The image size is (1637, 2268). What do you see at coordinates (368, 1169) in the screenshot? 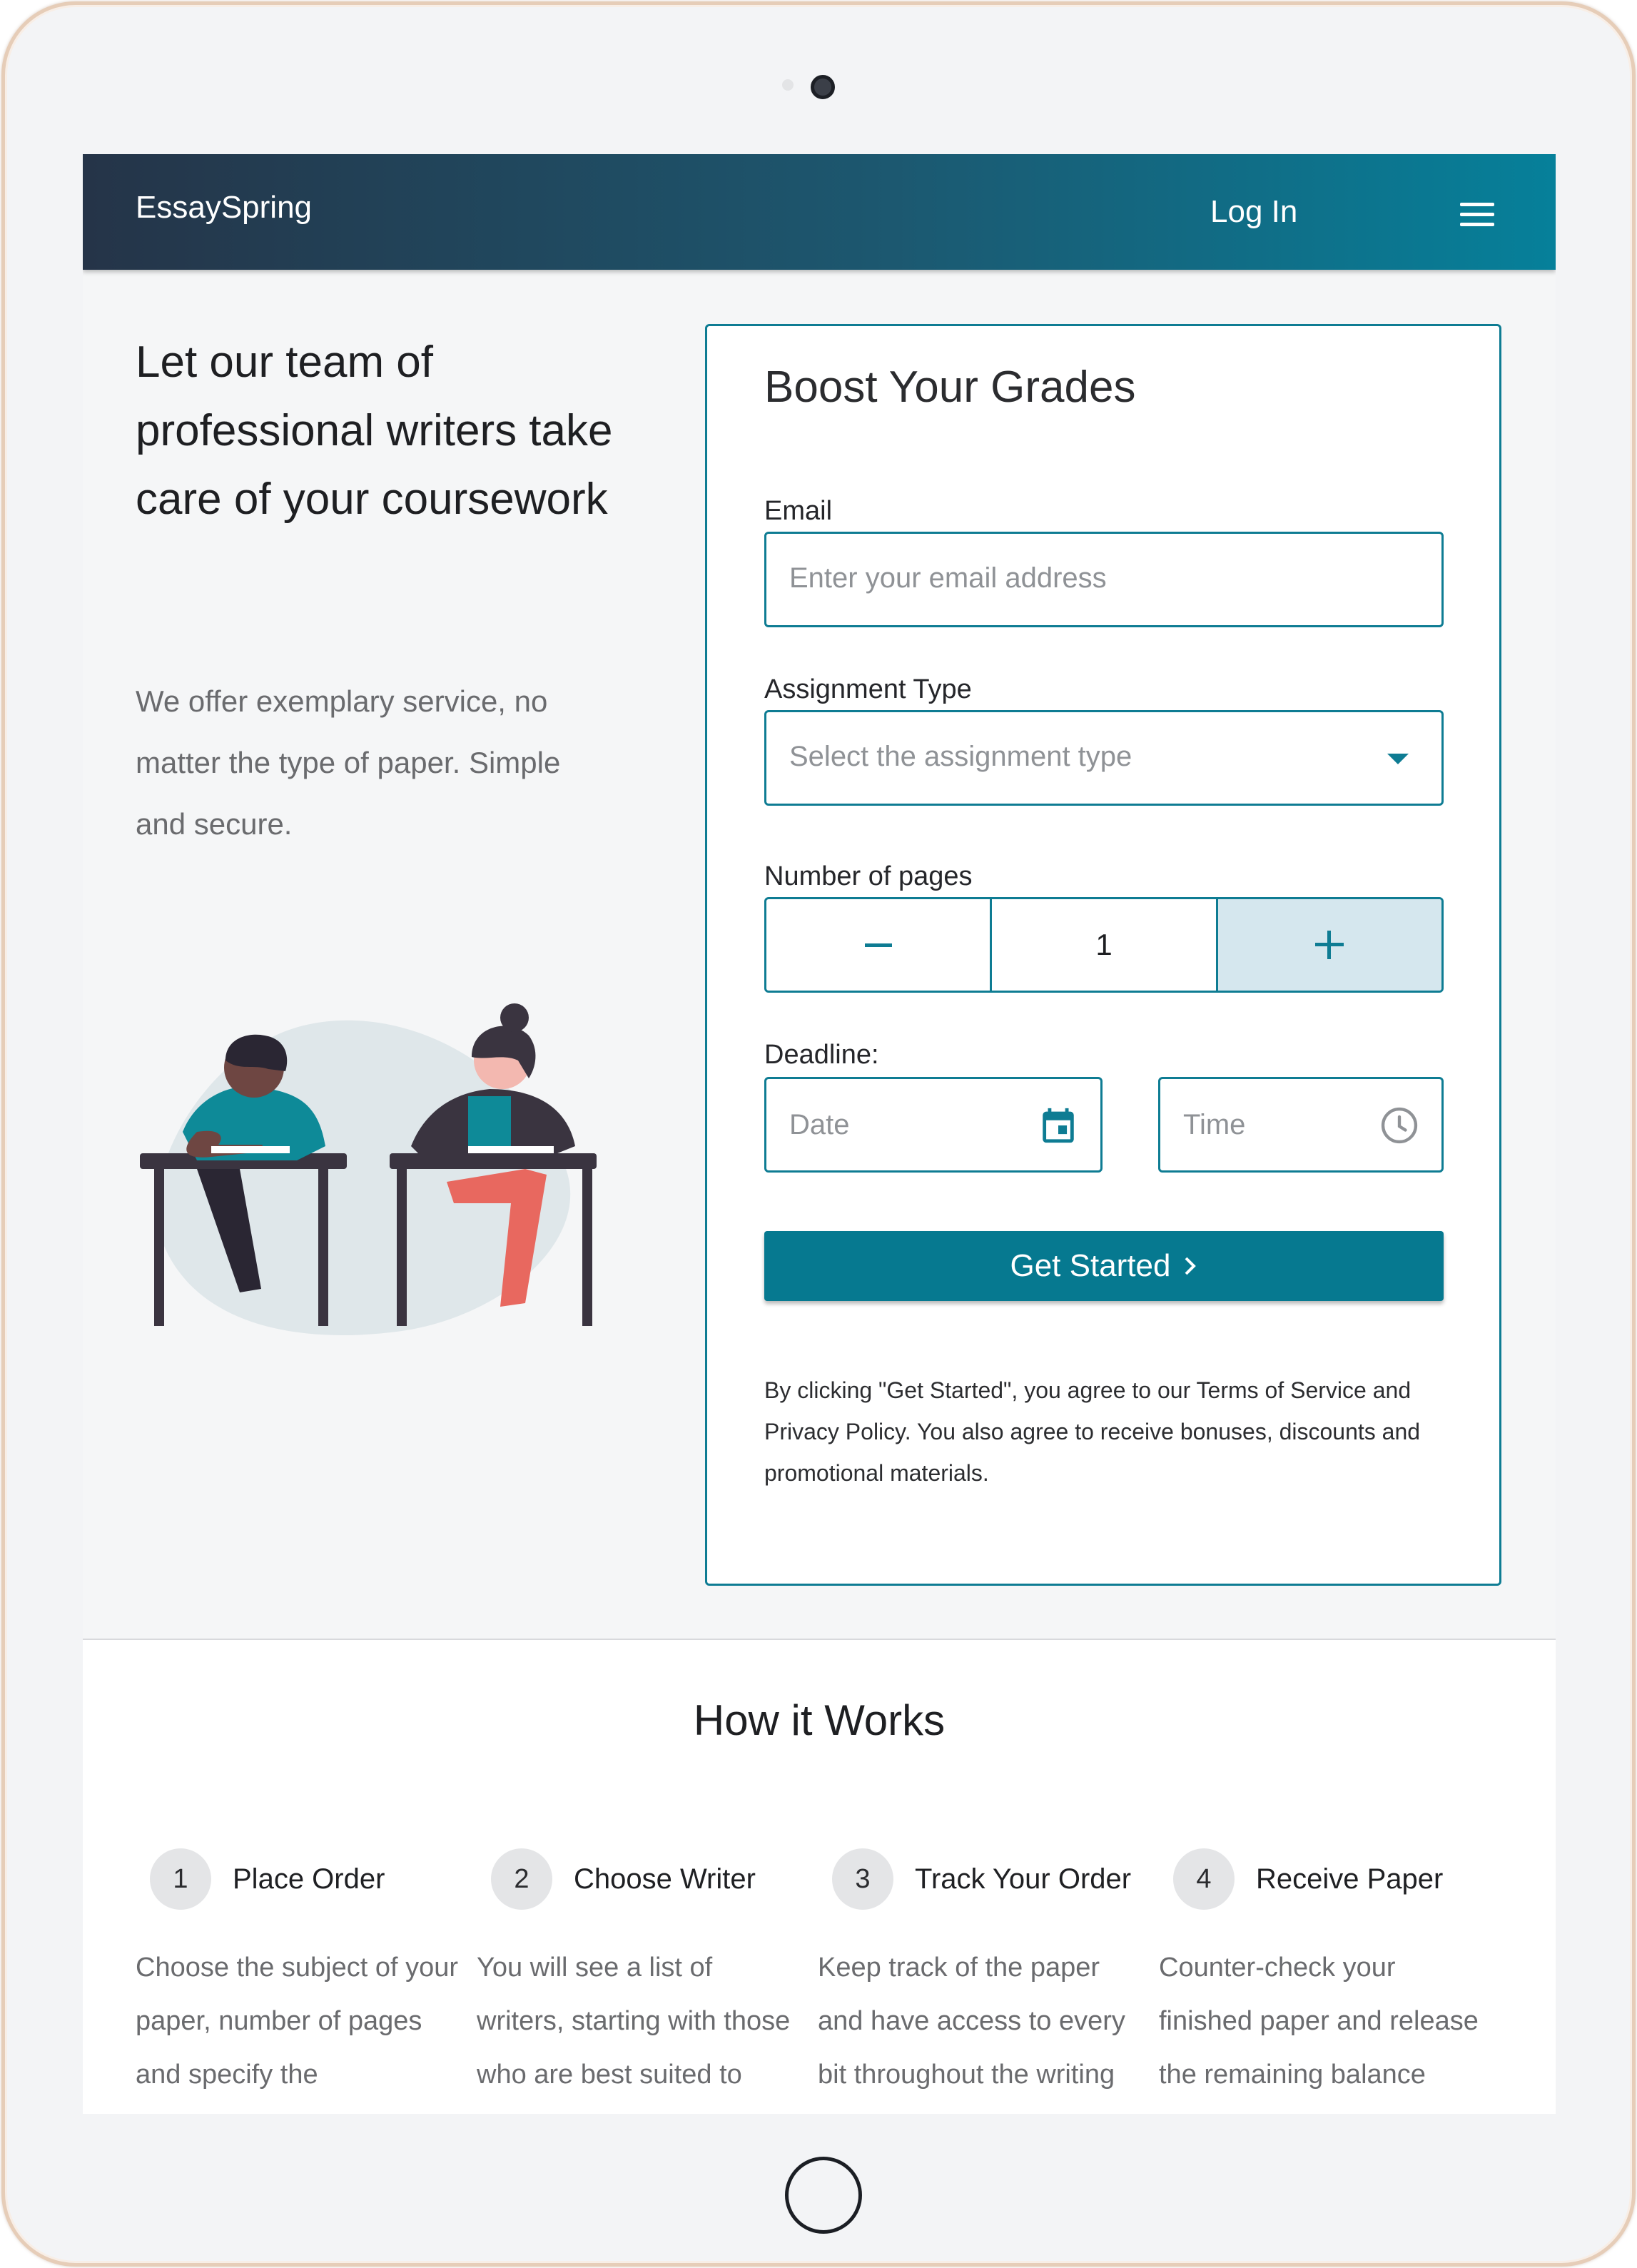
I see `students-illustration` at bounding box center [368, 1169].